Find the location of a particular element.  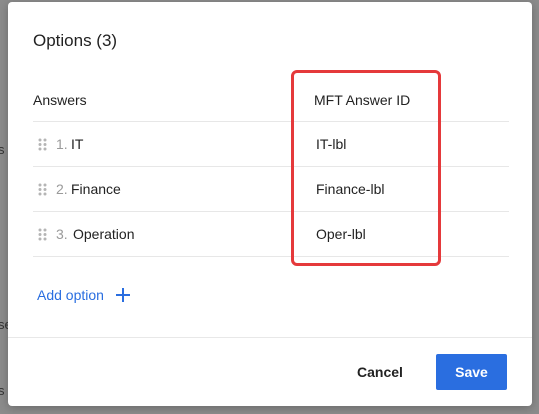

column-header-answers: Answers is located at coordinates (60, 100).